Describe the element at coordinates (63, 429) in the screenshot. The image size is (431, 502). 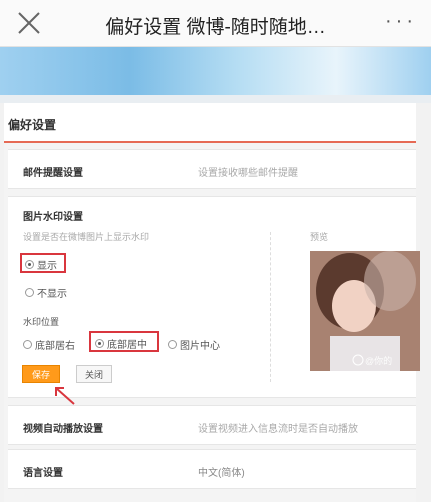
I see `video-autoplay-label: 视频自动播放设置` at that location.